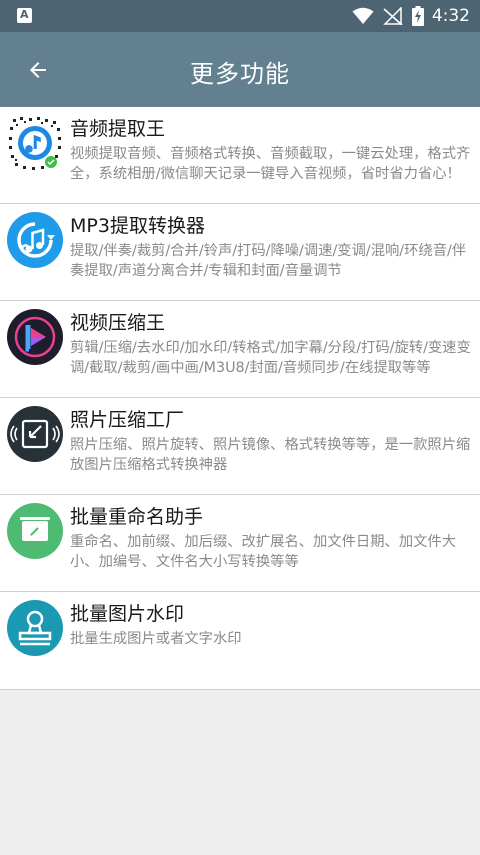  Describe the element at coordinates (270, 455) in the screenshot. I see `item-description: 照片压缩、照片旋转、照片镜像、格式转换等等，是一款照片缩放图片压缩格式转换神器` at that location.